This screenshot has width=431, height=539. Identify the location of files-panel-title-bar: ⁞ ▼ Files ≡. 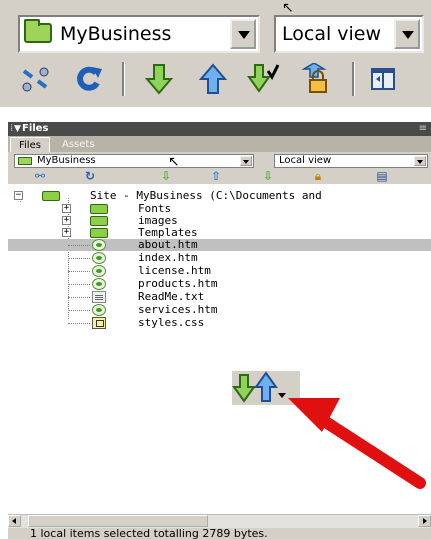
(219, 129).